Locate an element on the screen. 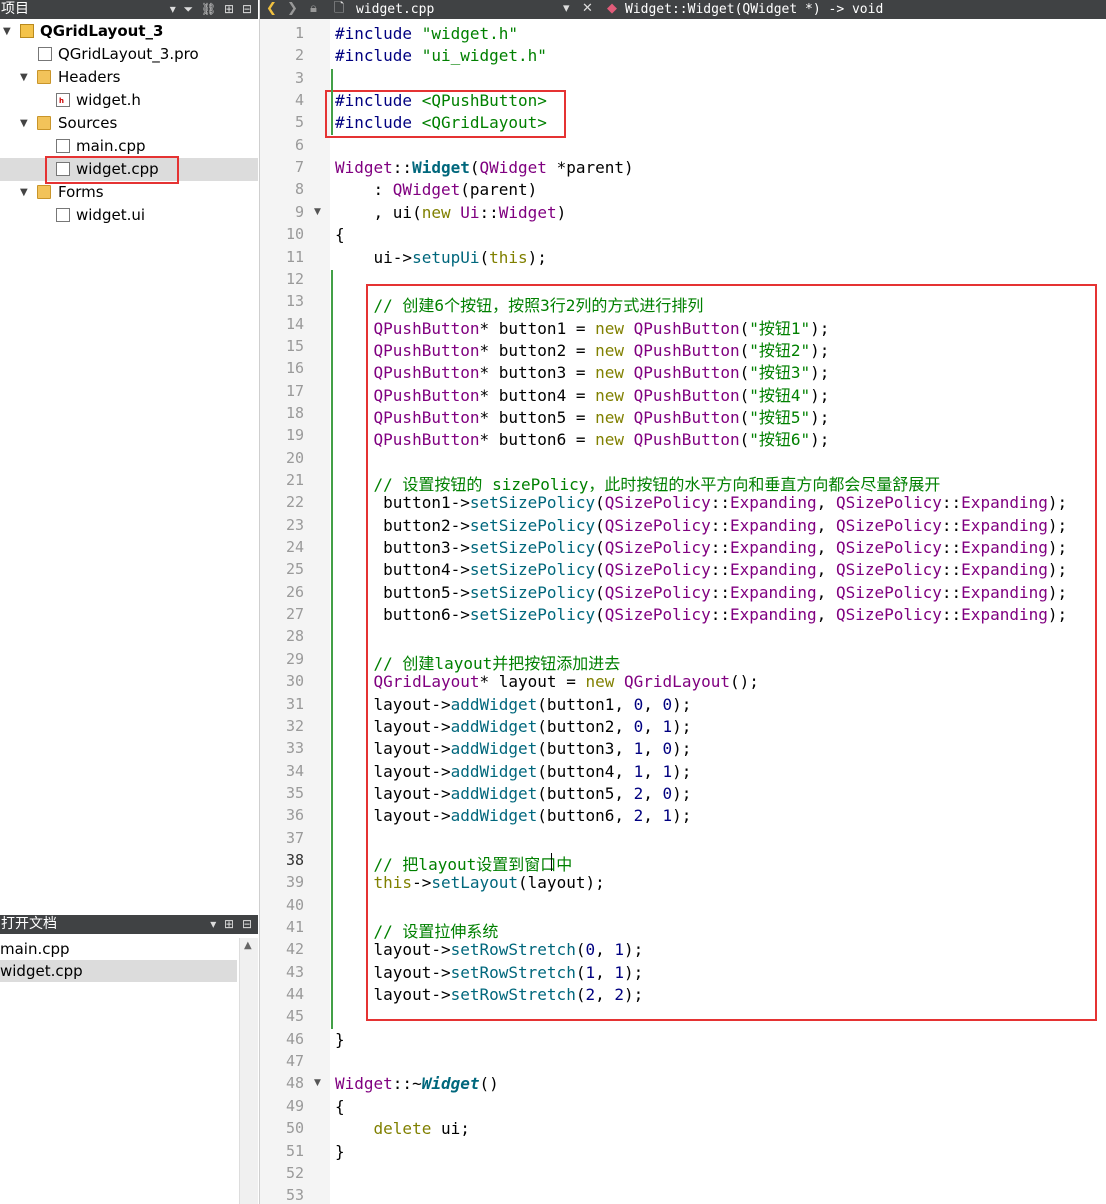 This screenshot has height=1204, width=1106. line-number: 37 is located at coordinates (294, 837).